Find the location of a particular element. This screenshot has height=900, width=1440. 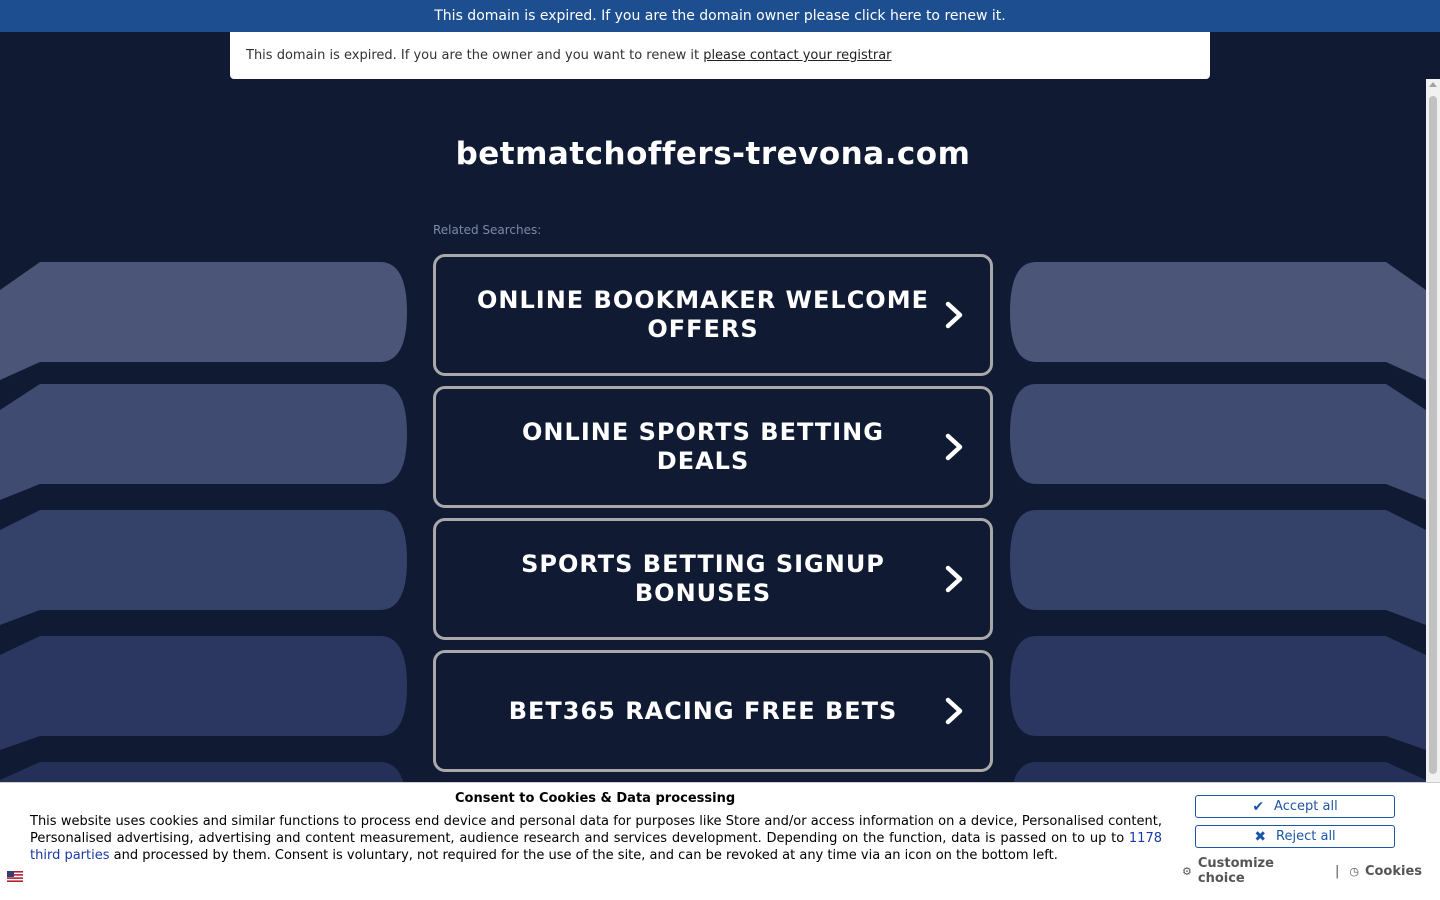

related-search-button: SPORTS BETTING SIGNUP BONUSES is located at coordinates (713, 579).